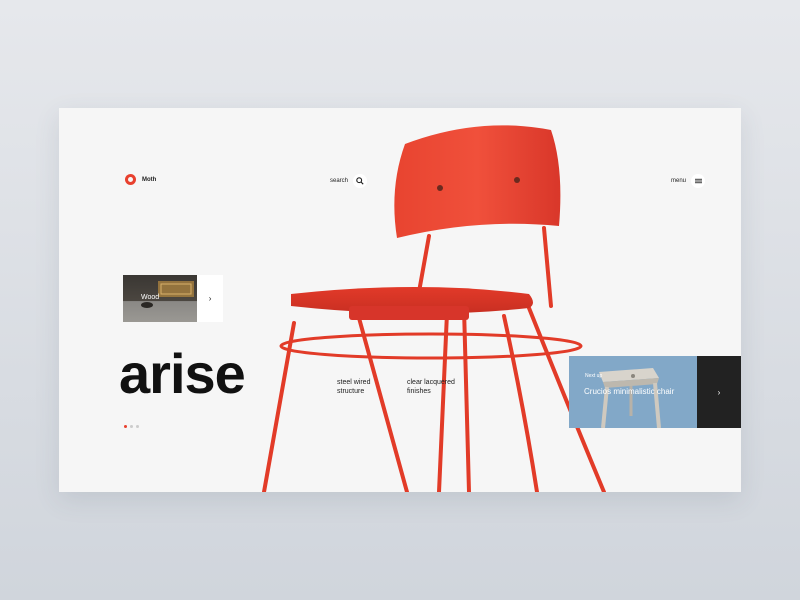 The width and height of the screenshot is (800, 600). I want to click on search-icon, so click(360, 181).